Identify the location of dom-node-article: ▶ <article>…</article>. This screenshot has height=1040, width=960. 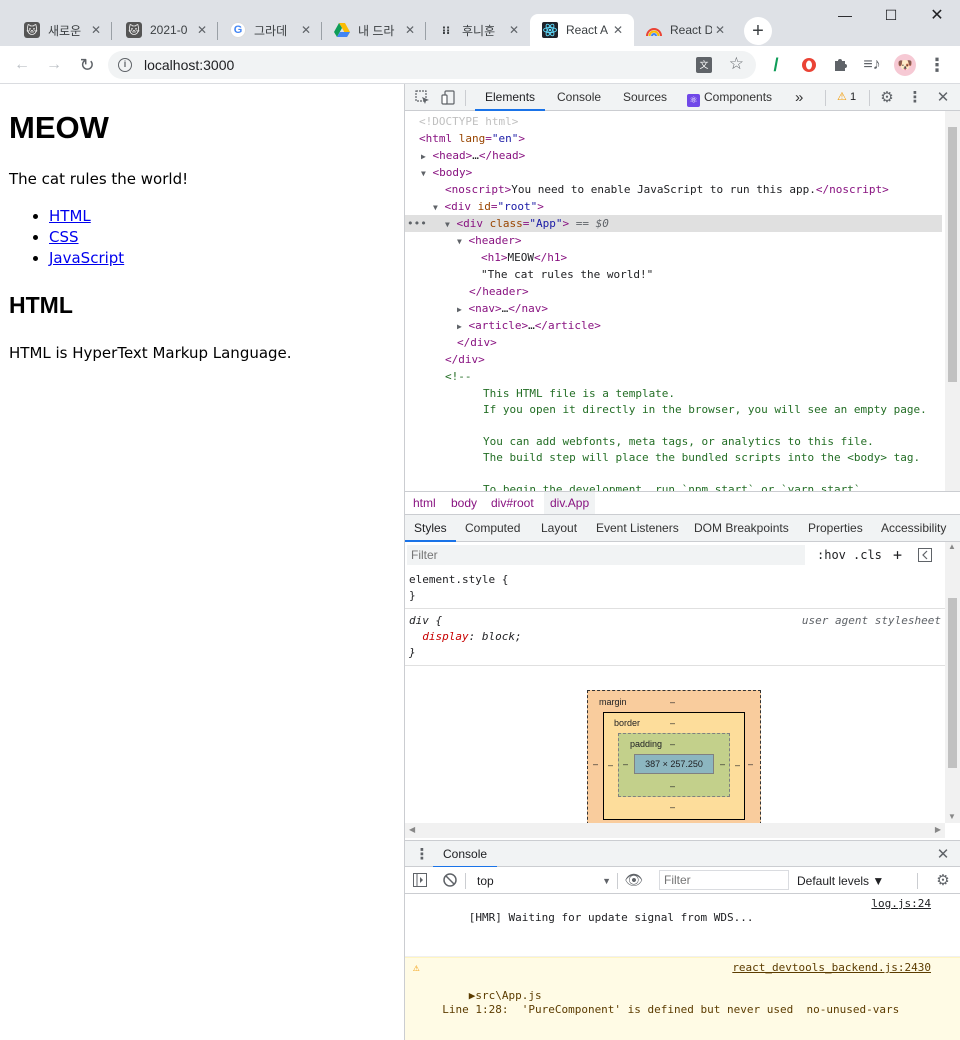
(673, 325).